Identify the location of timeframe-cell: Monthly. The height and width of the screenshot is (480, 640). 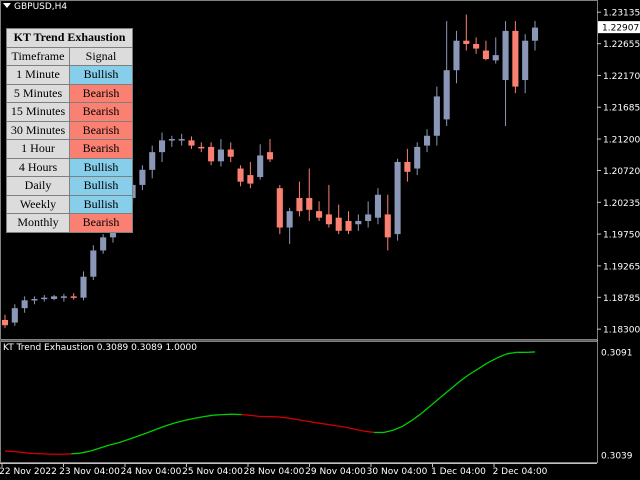
(38, 223).